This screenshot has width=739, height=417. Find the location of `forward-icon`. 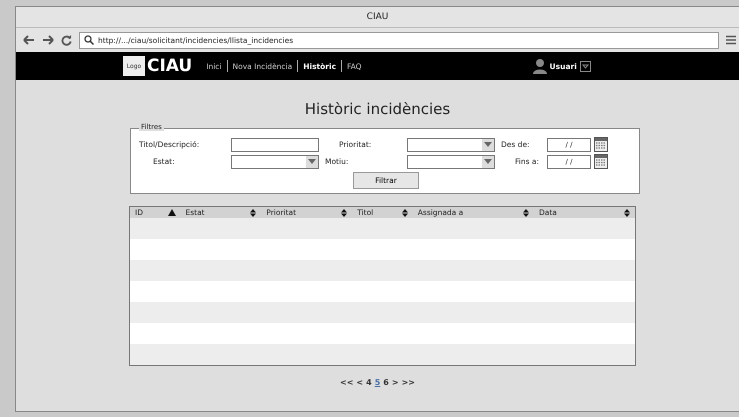

forward-icon is located at coordinates (48, 40).